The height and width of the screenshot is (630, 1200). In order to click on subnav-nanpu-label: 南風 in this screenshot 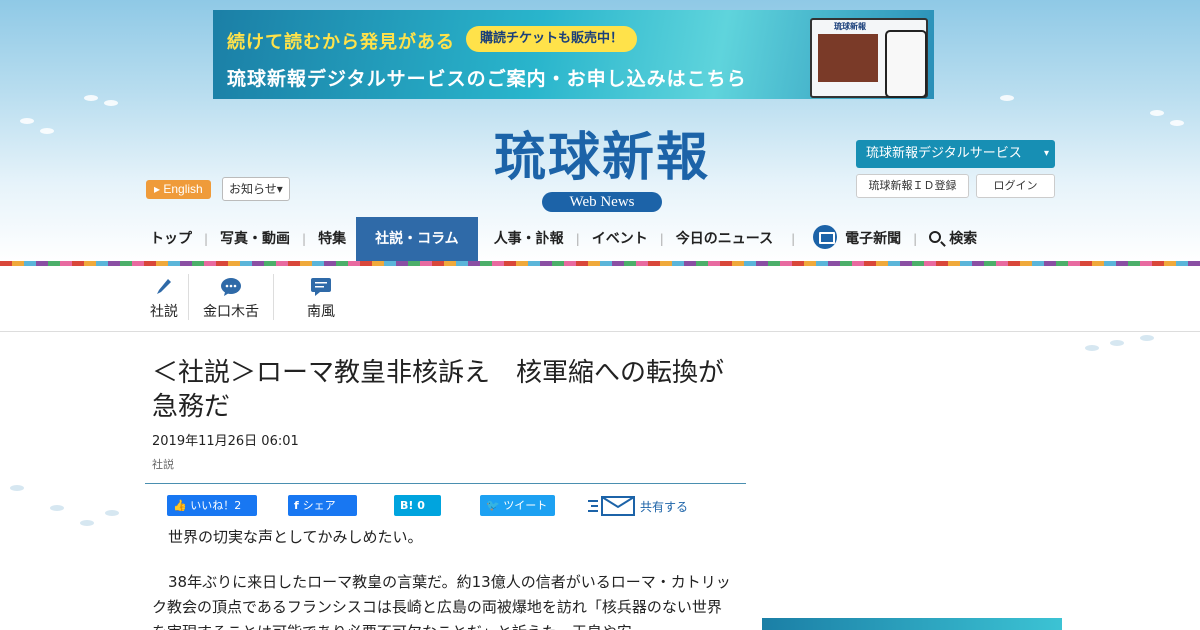, I will do `click(321, 312)`.